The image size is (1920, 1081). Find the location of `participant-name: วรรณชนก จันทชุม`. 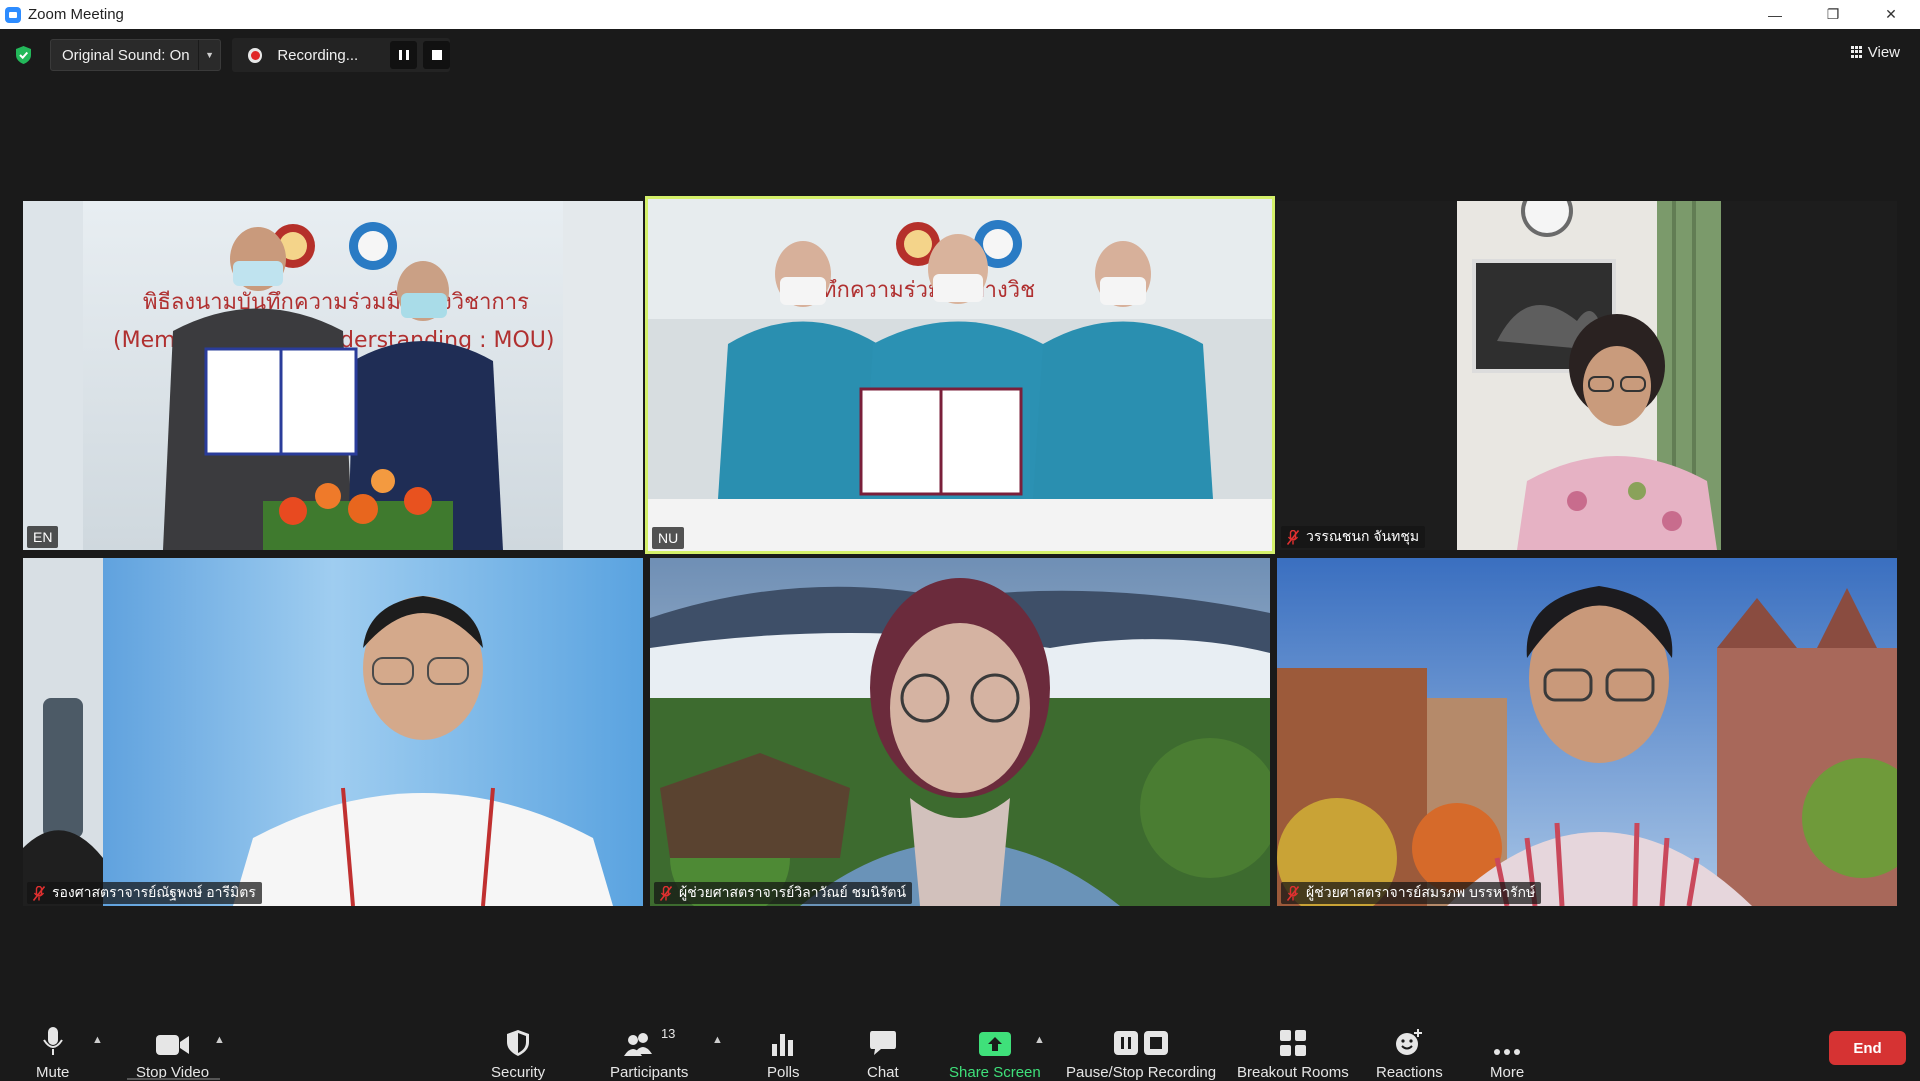

participant-name: วรรณชนก จันทชุม is located at coordinates (1363, 536).